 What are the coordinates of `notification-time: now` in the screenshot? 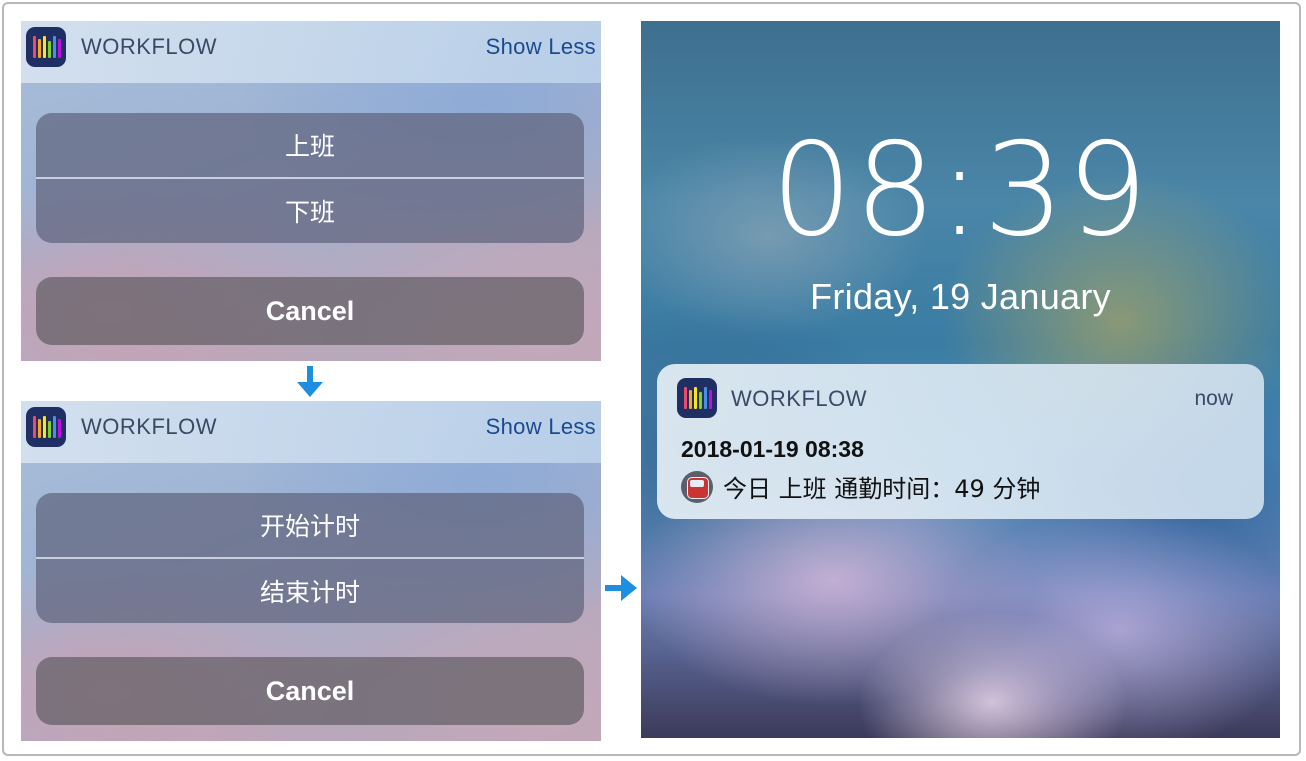 It's located at (1213, 398).